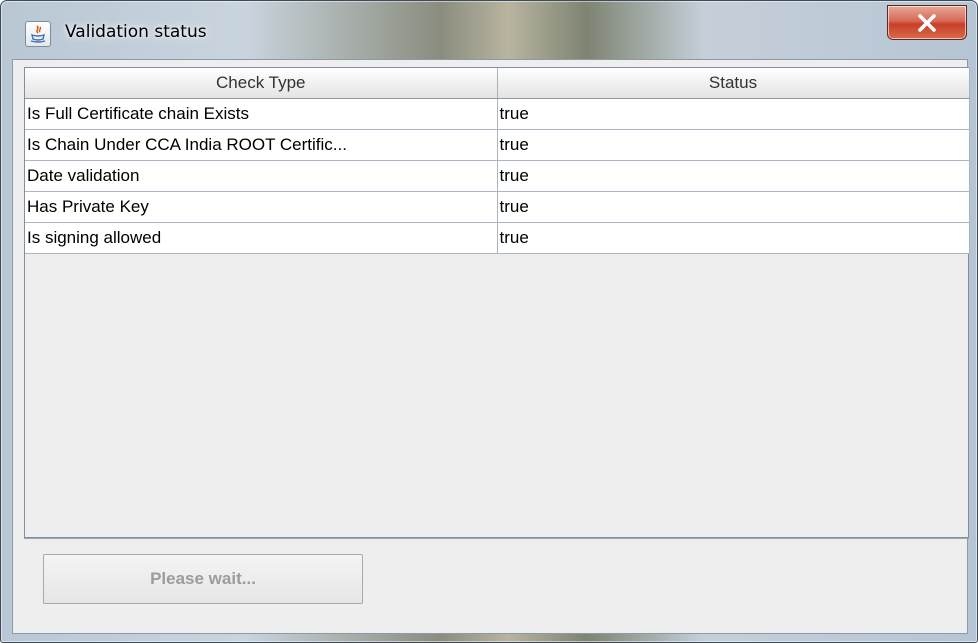 The width and height of the screenshot is (978, 643). Describe the element at coordinates (489, 30) in the screenshot. I see `title-bar: Validation status` at that location.